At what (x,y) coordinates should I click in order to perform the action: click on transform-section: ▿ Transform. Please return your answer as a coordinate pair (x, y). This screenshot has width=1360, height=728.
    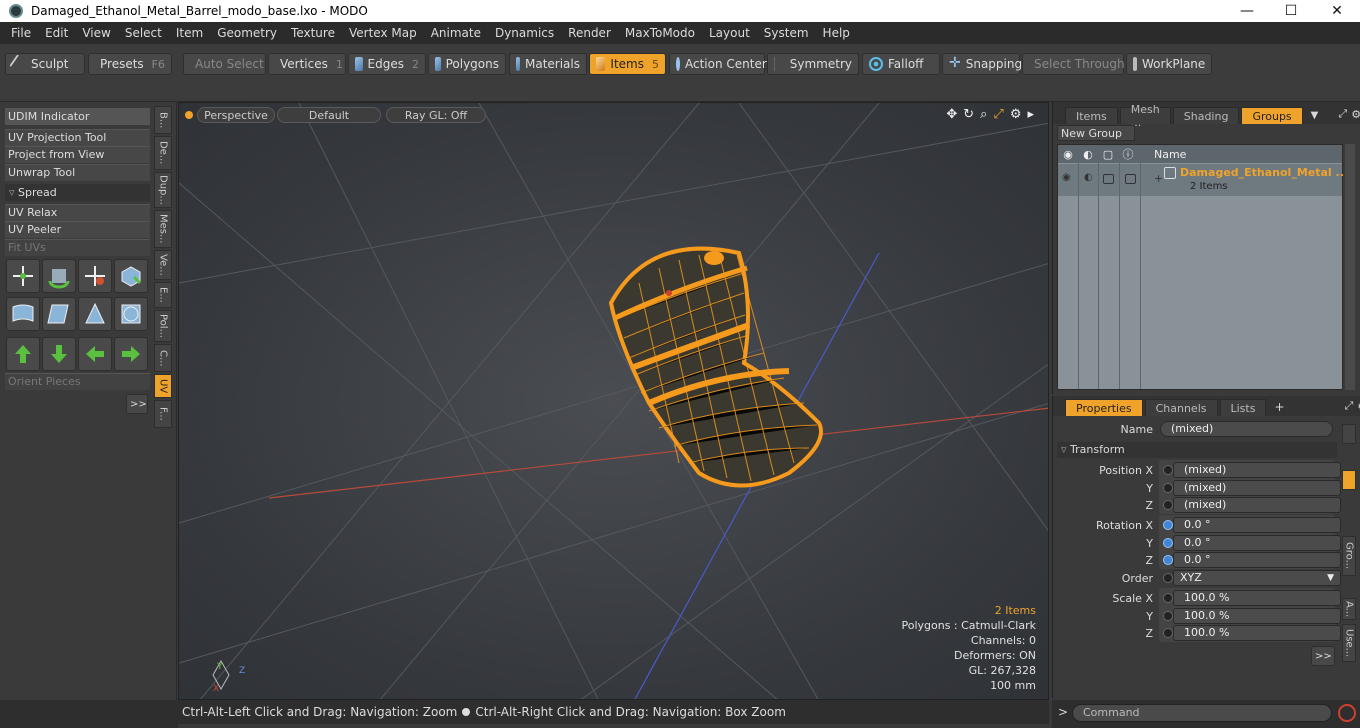
    Looking at the image, I should click on (1197, 450).